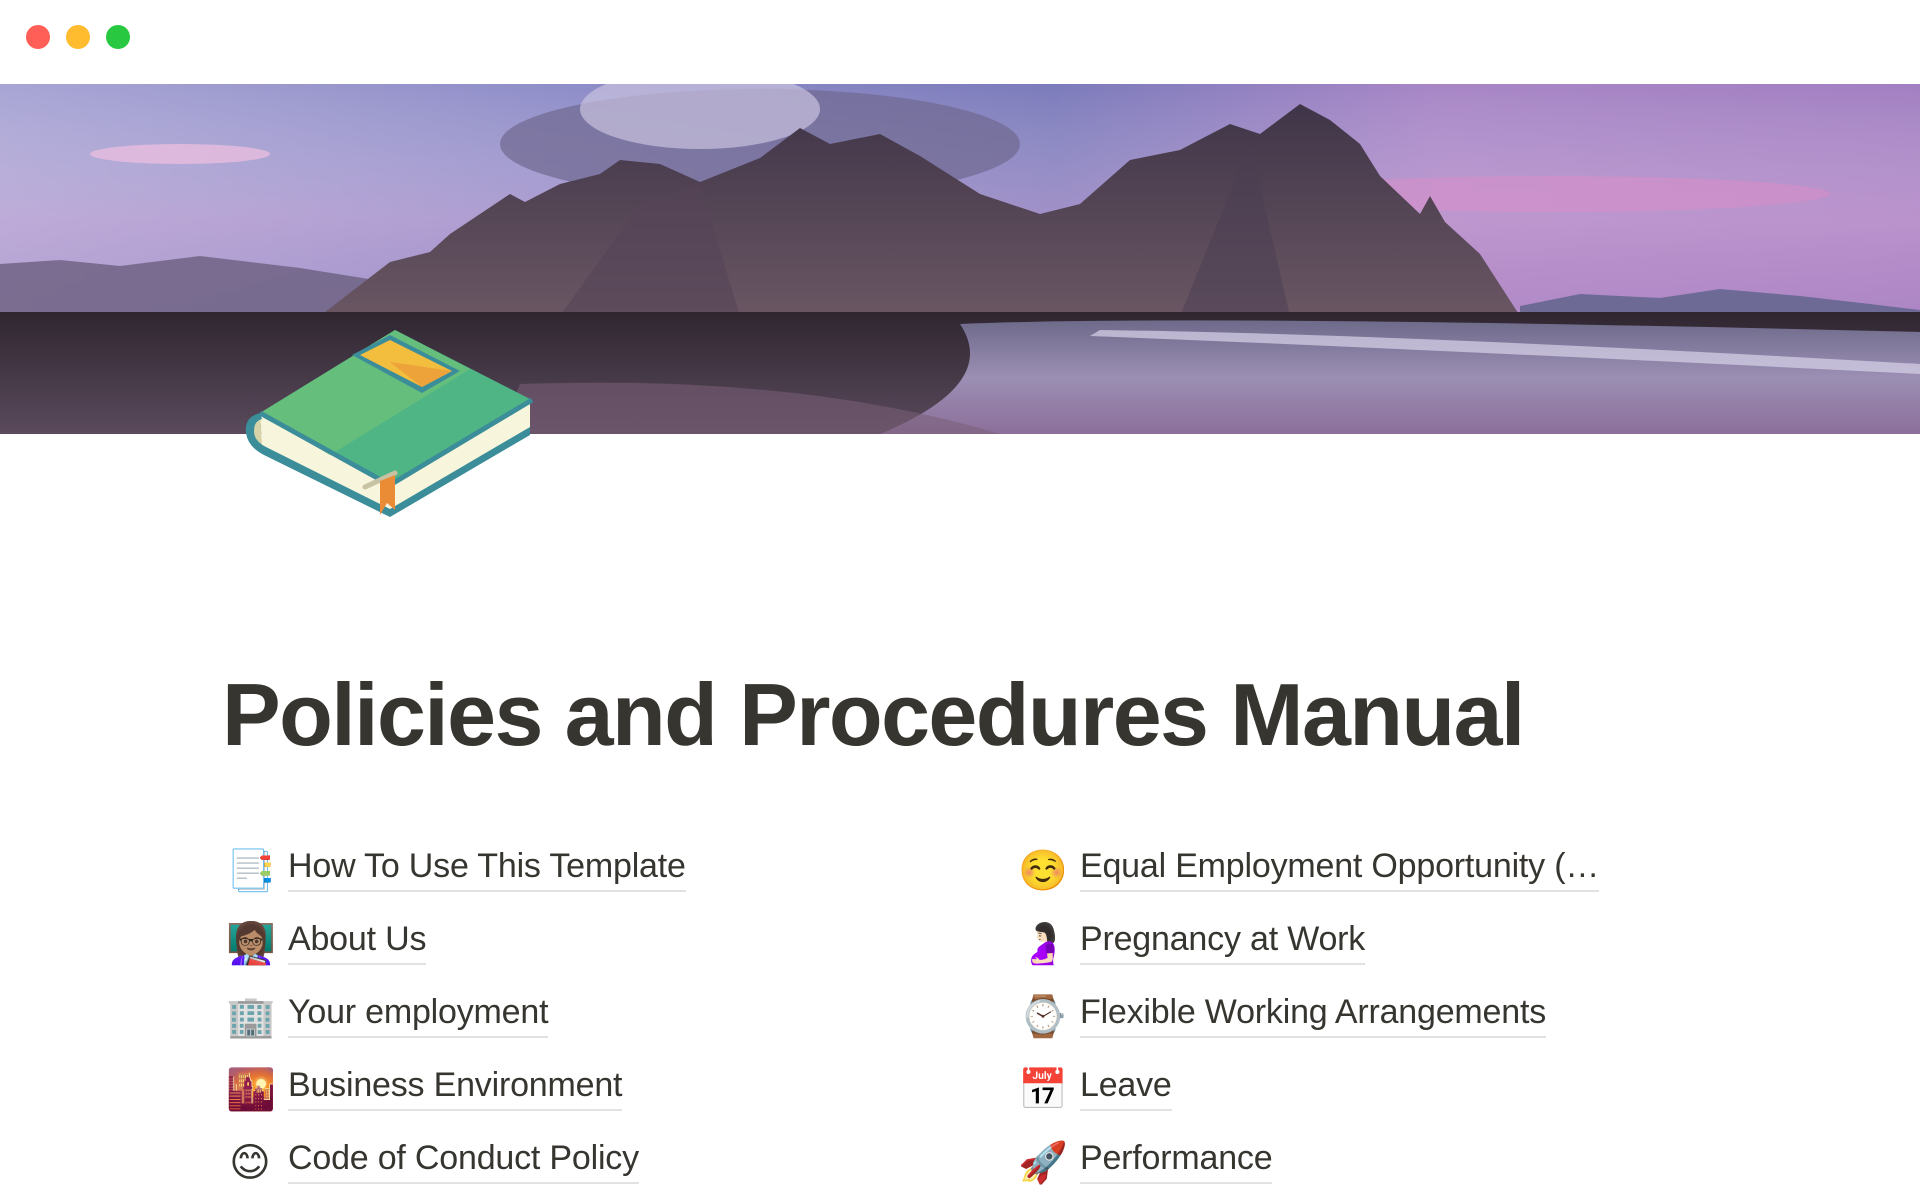 Image resolution: width=1920 pixels, height=1200 pixels. I want to click on relaxed-face-icon: ☺️, so click(1043, 870).